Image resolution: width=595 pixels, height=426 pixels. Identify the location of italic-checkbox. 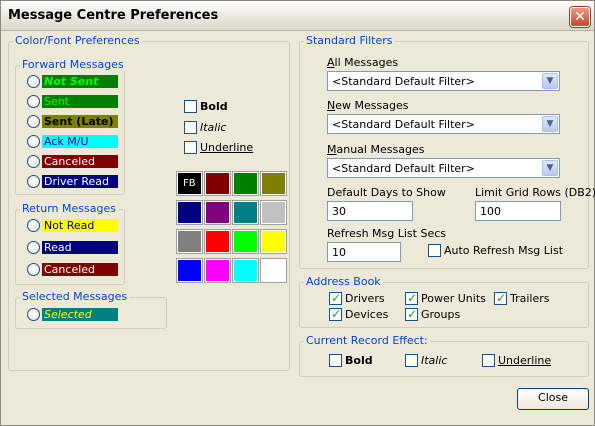
(190, 127).